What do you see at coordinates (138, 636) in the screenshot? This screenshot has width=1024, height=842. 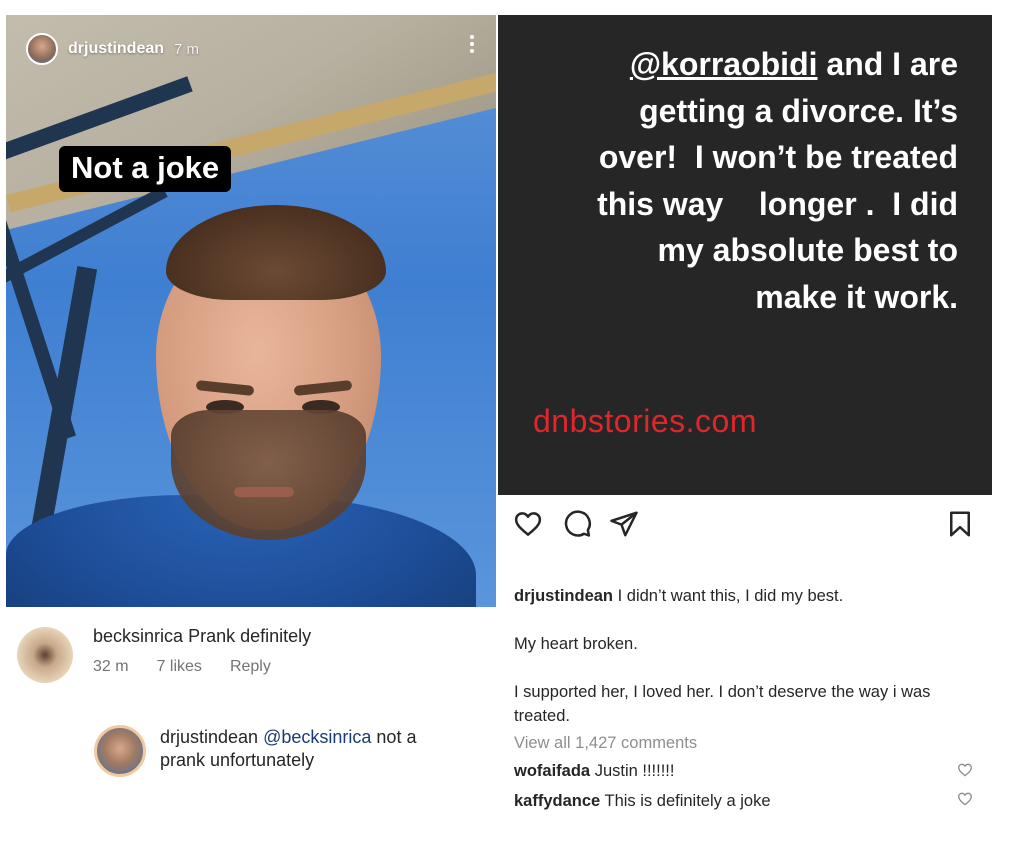 I see `comment-username: becksinrica` at bounding box center [138, 636].